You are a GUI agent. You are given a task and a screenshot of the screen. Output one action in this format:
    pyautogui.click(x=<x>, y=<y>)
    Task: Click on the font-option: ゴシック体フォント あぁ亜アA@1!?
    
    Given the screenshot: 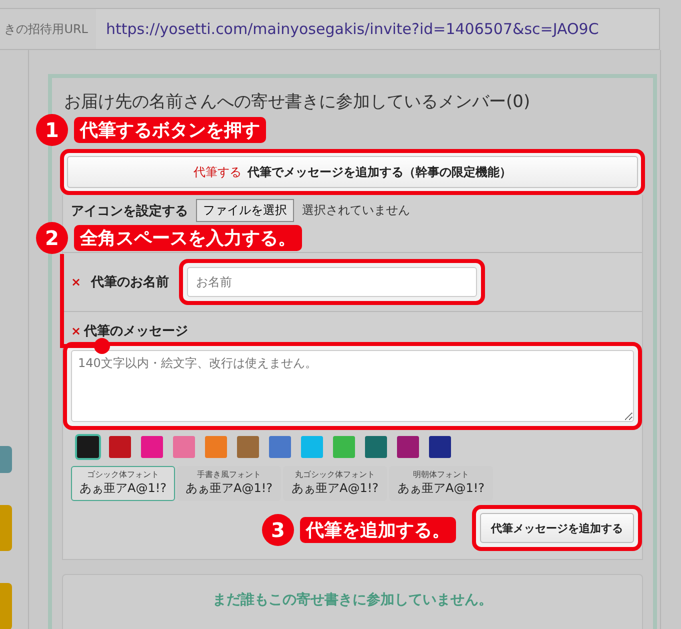 What is the action you would take?
    pyautogui.click(x=123, y=483)
    